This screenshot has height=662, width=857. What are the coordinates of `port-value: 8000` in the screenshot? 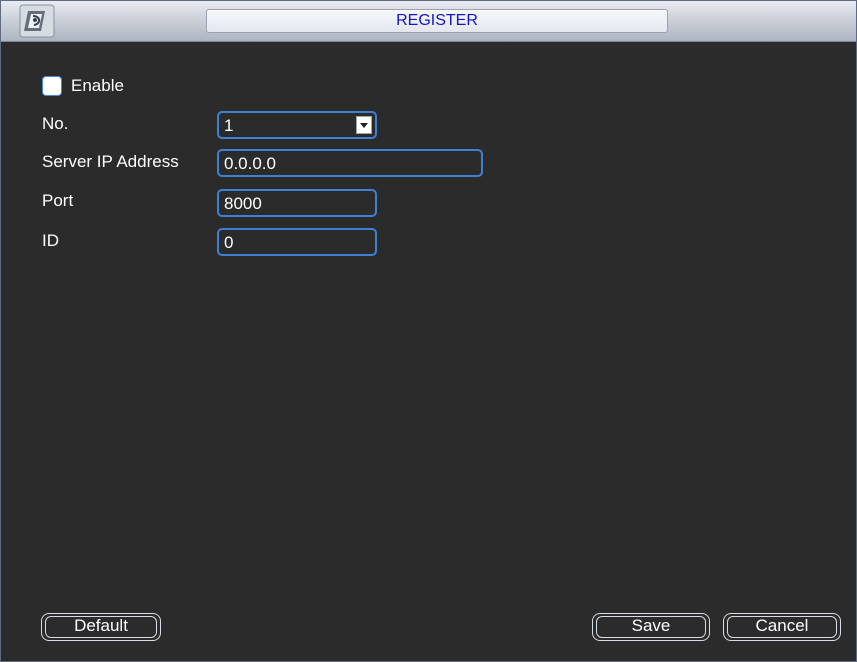 It's located at (243, 203).